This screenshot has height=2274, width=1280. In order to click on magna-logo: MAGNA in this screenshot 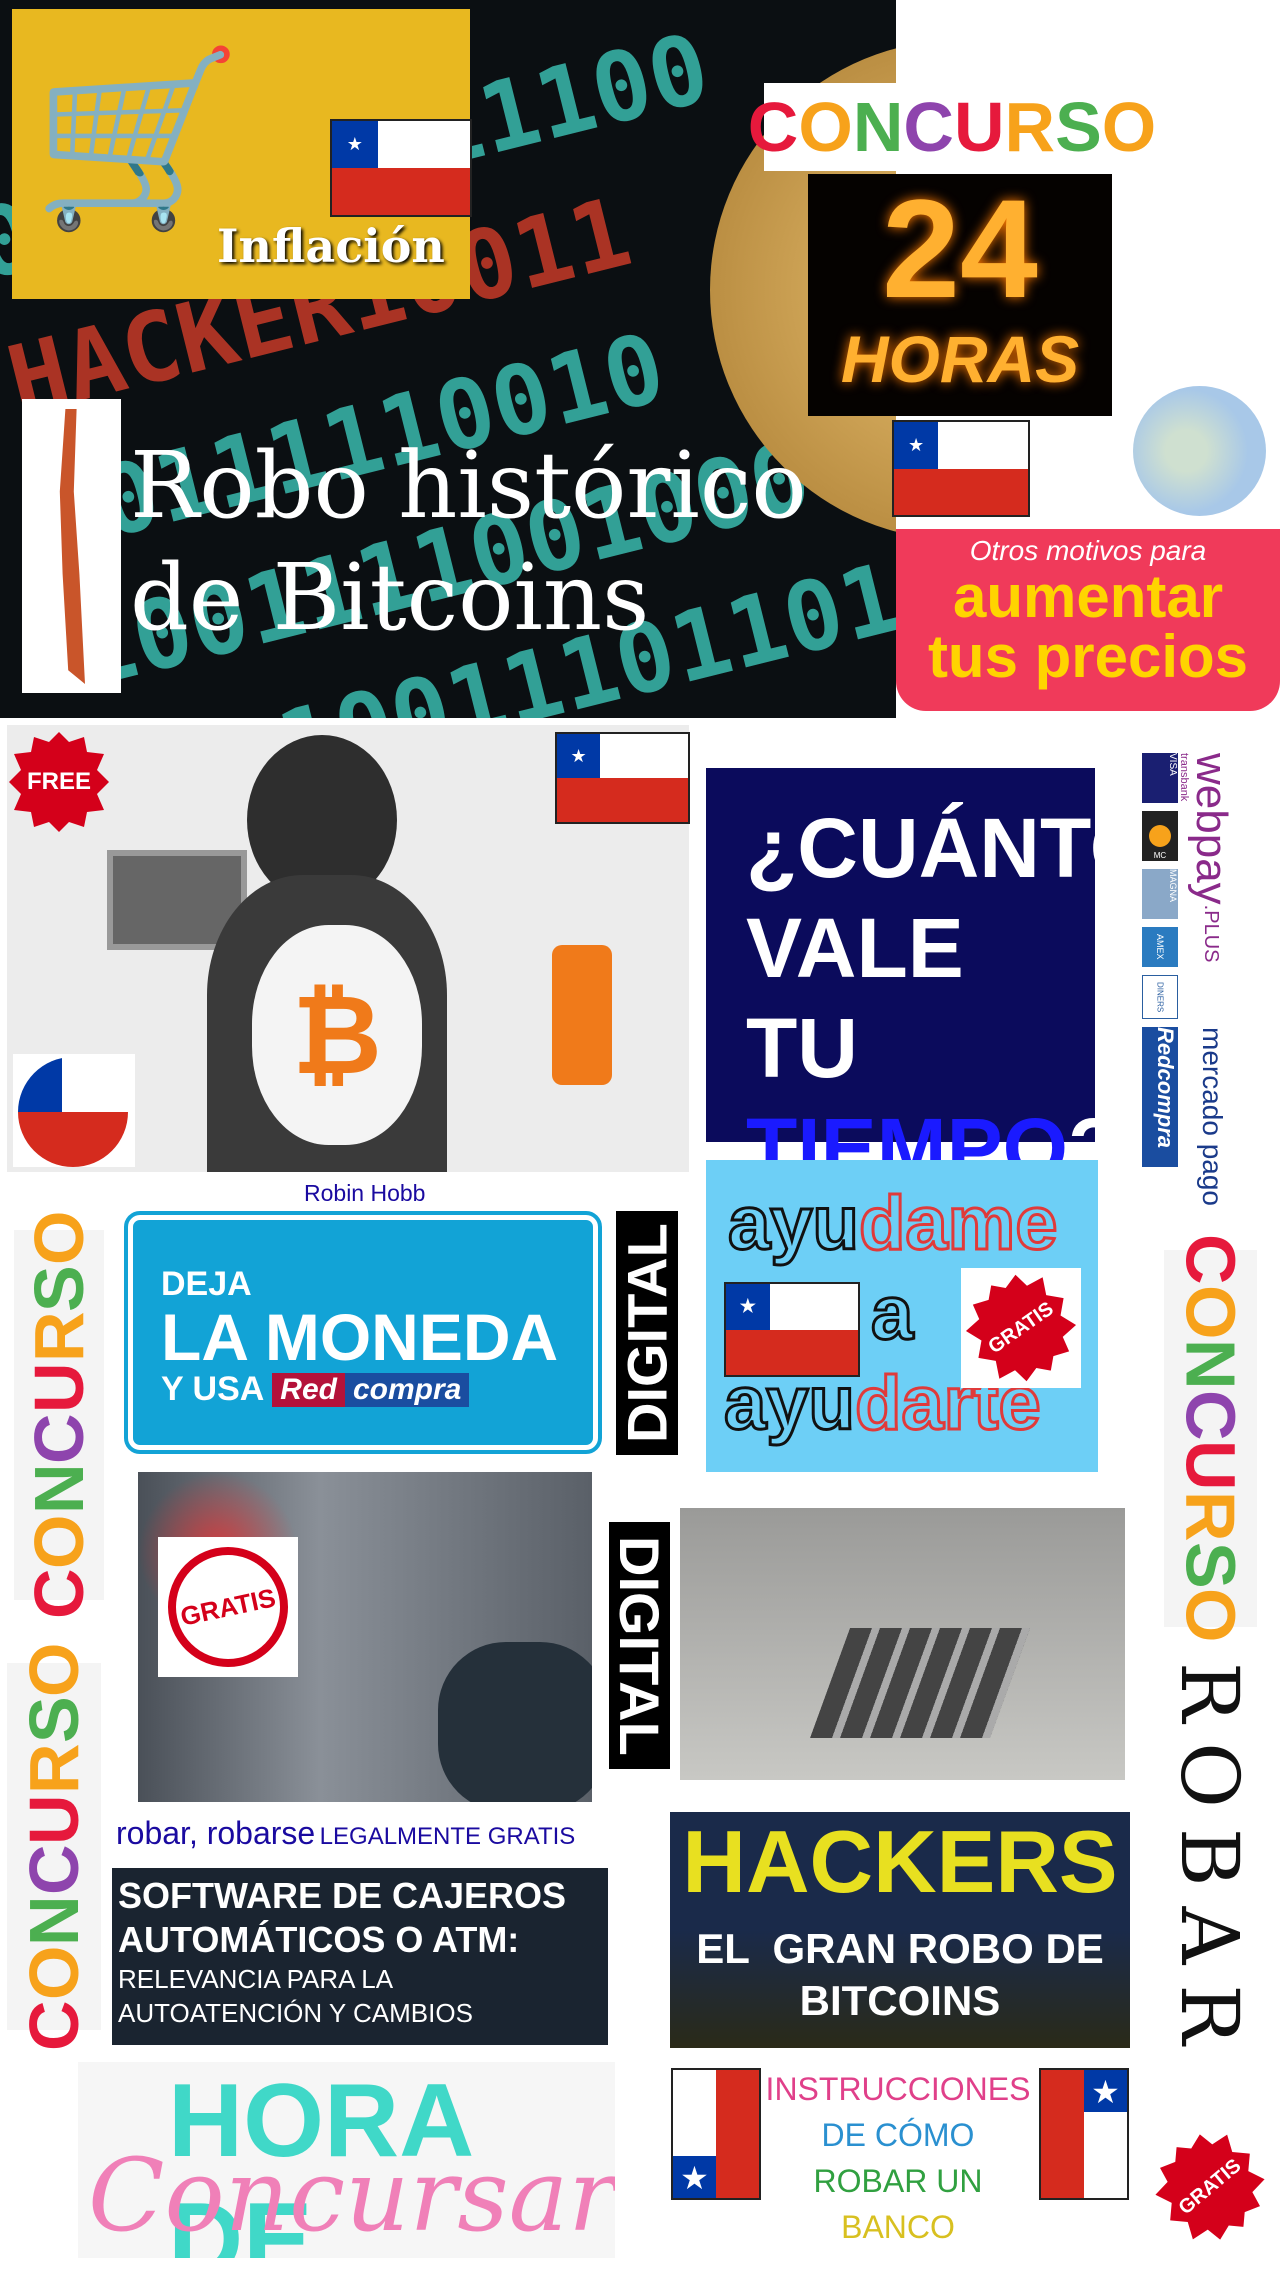, I will do `click(1160, 894)`.